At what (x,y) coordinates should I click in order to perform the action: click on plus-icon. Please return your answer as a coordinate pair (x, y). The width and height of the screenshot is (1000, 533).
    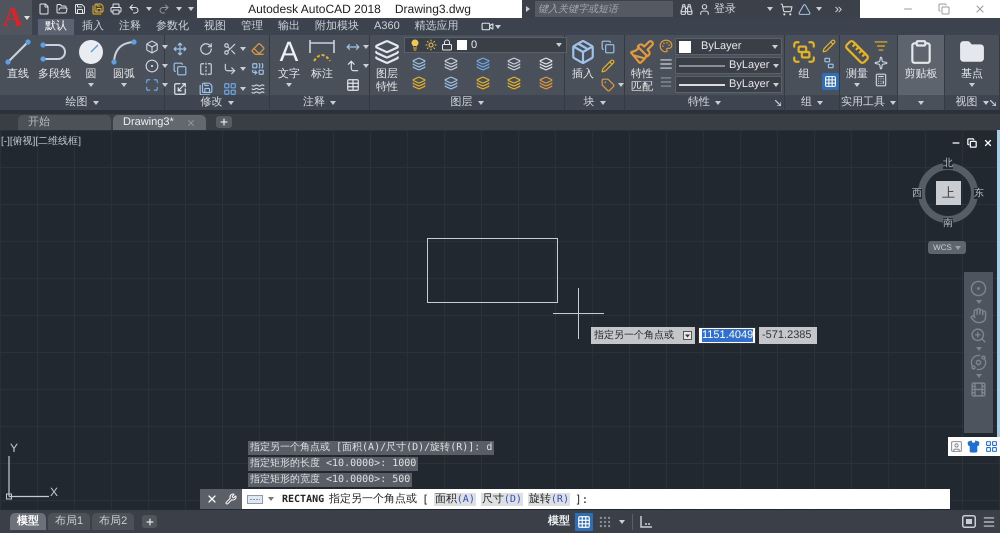
    Looking at the image, I should click on (149, 521).